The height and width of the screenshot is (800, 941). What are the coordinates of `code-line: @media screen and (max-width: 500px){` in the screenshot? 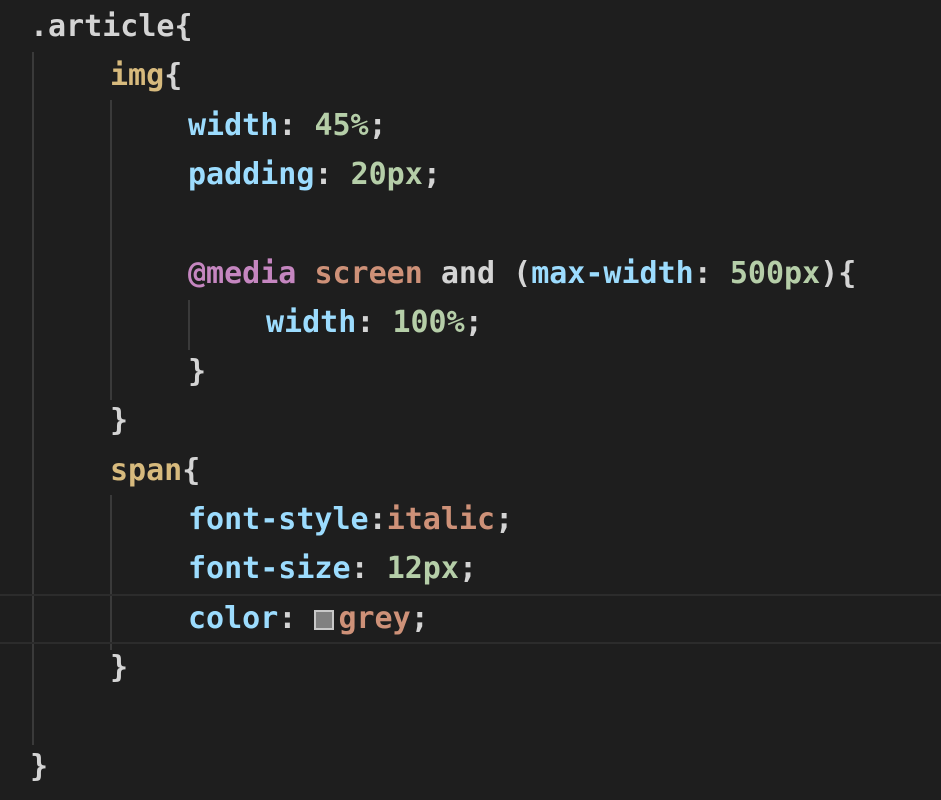 It's located at (470, 274).